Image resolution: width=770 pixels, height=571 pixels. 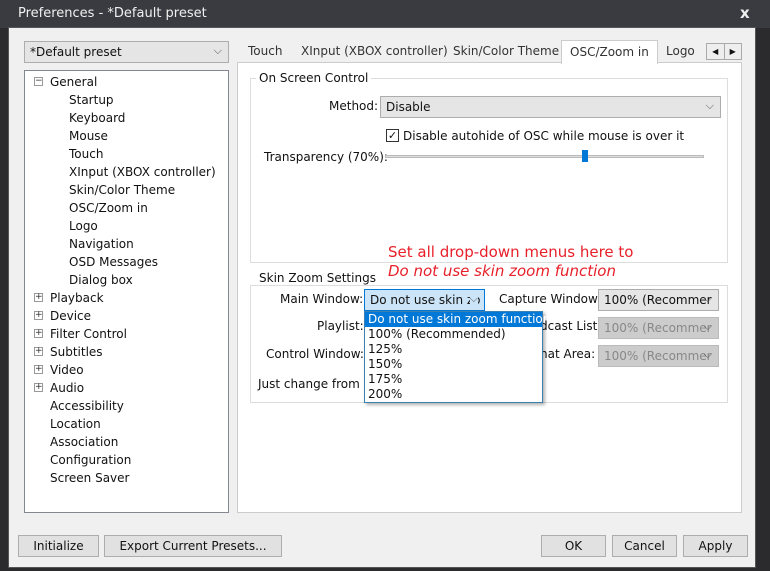 What do you see at coordinates (108, 208) in the screenshot?
I see `tree-item: OSC/Zoom in` at bounding box center [108, 208].